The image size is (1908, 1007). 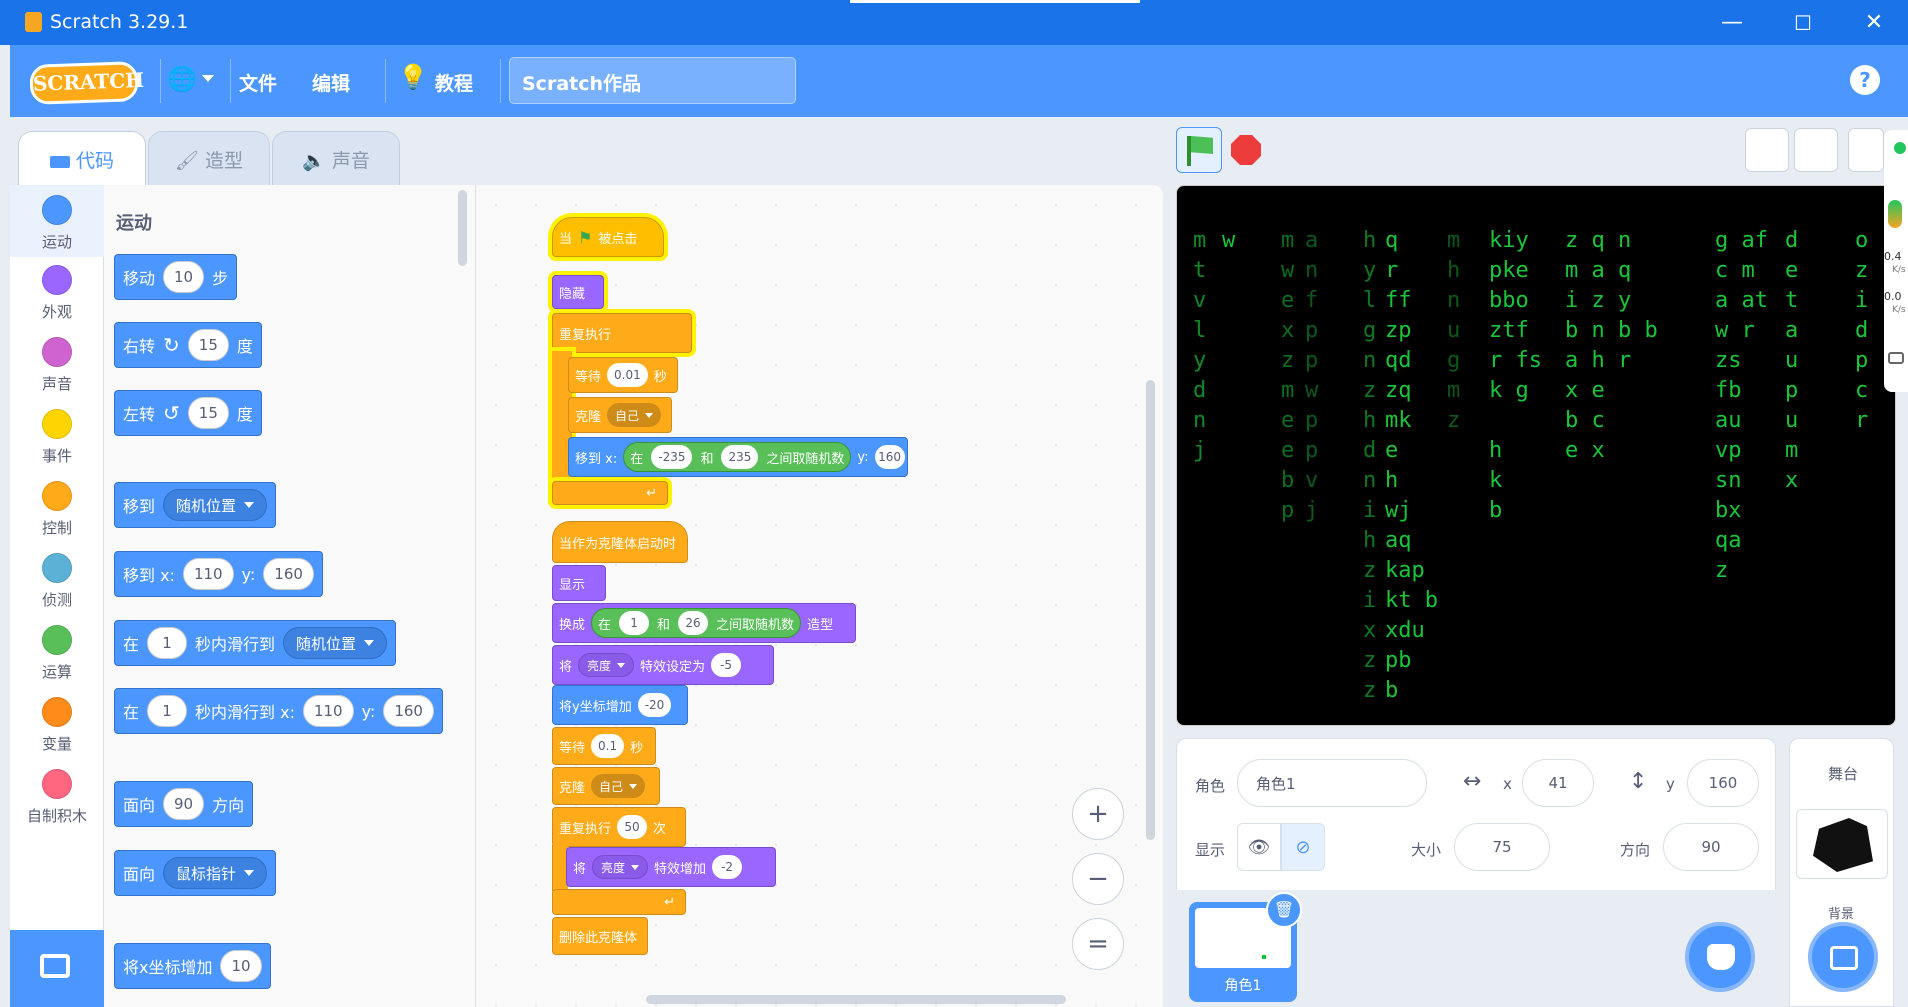 I want to click on block-when-flag-clicked: 当 ⚑ 被点击, so click(x=608, y=237).